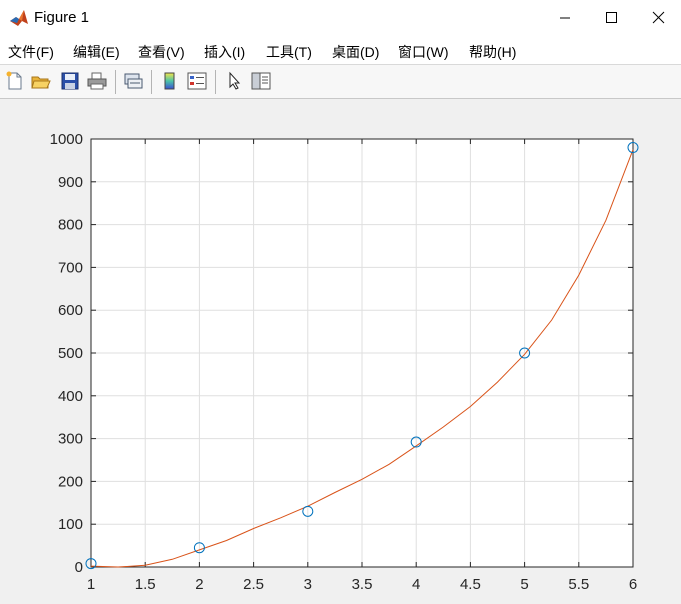 The height and width of the screenshot is (604, 681). I want to click on new-figure-button, so click(15, 81).